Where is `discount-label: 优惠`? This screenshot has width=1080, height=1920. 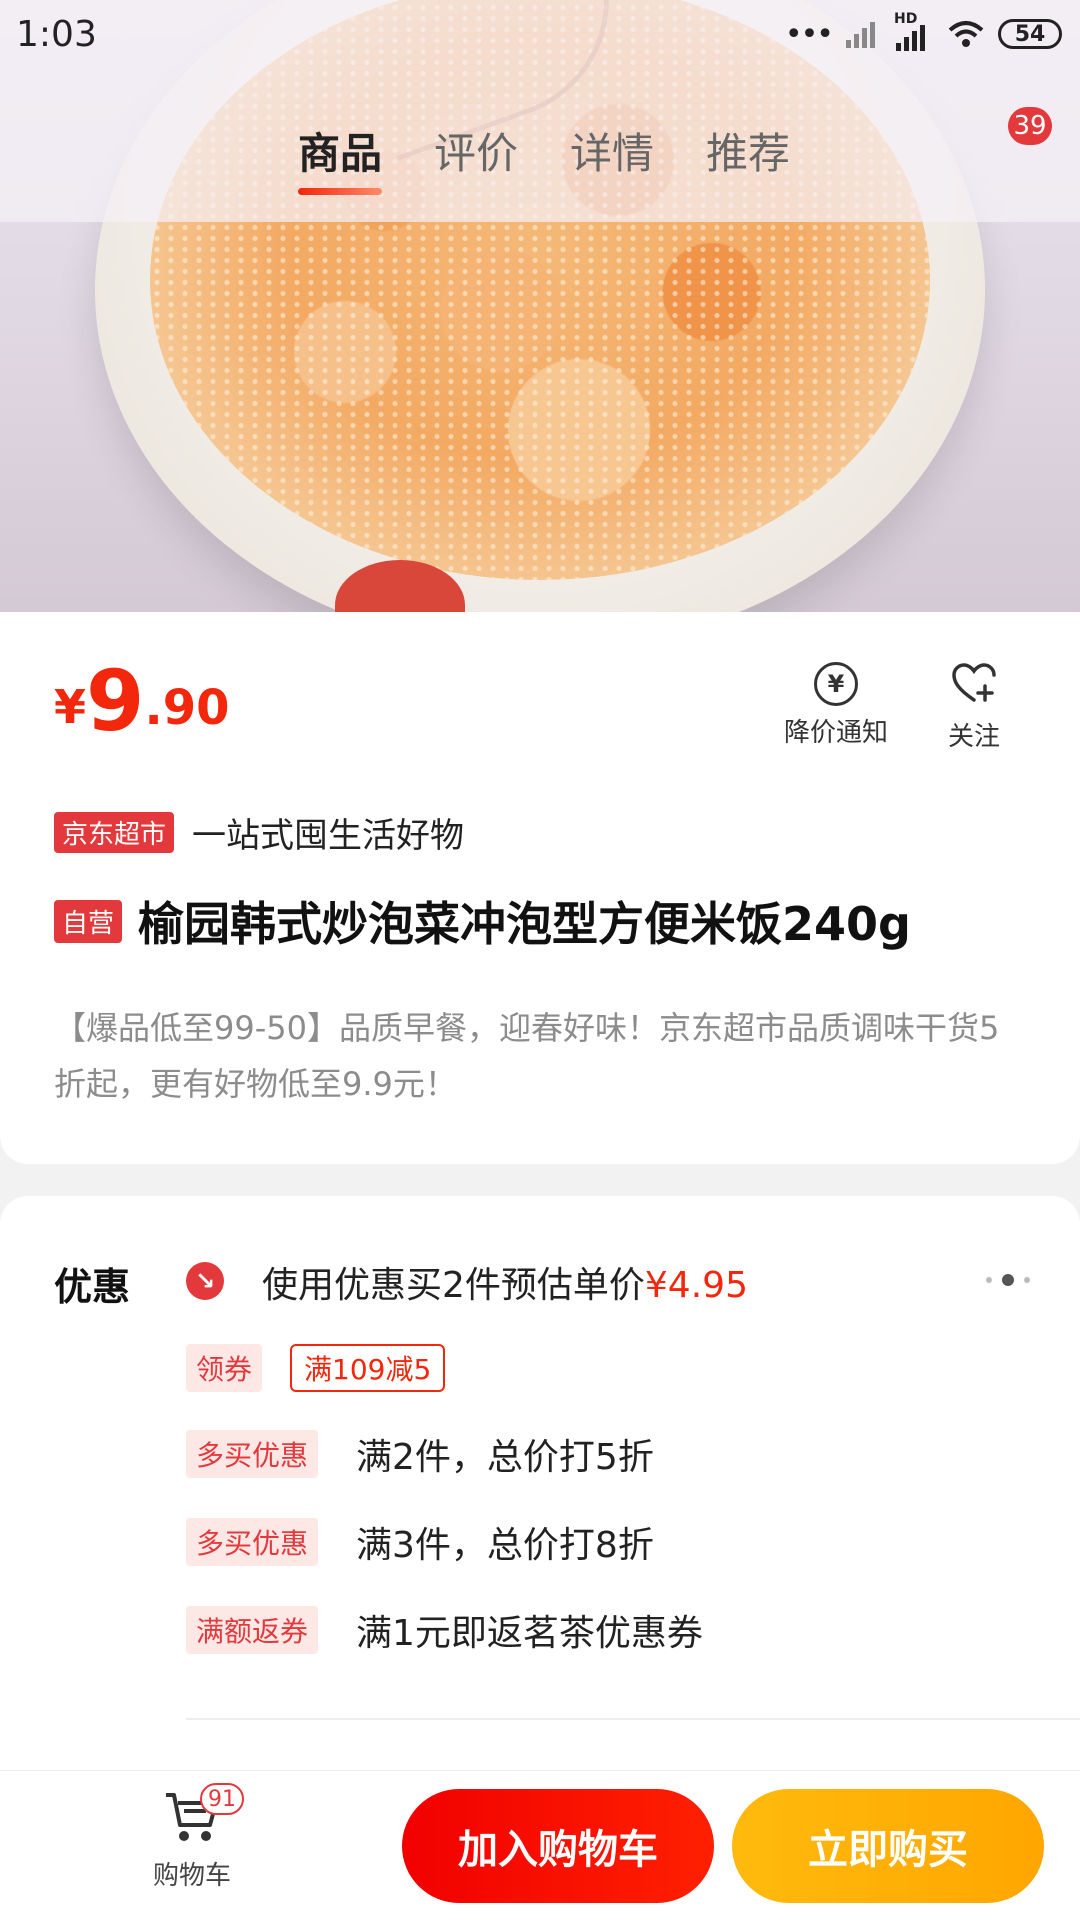 discount-label: 优惠 is located at coordinates (92, 1287).